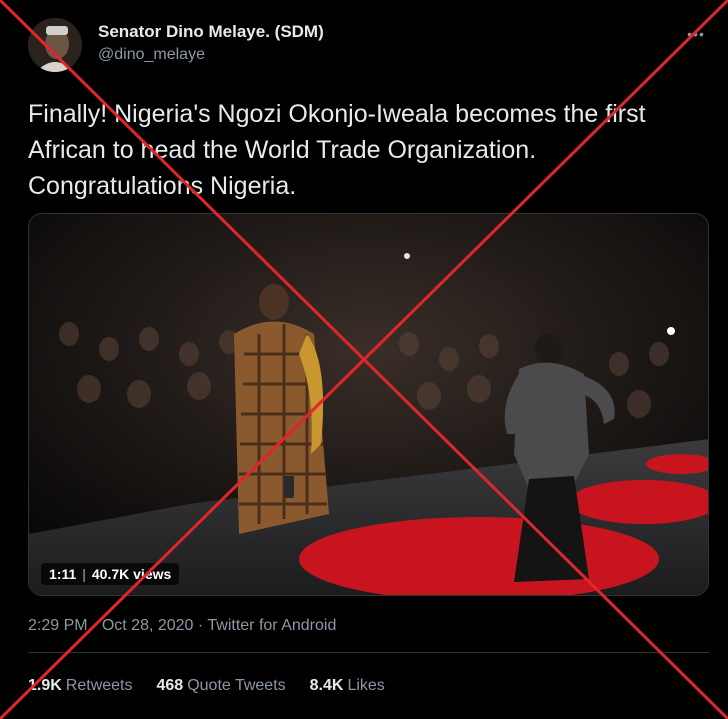  What do you see at coordinates (58, 625) in the screenshot?
I see `tweet-time: 2:29 PM` at bounding box center [58, 625].